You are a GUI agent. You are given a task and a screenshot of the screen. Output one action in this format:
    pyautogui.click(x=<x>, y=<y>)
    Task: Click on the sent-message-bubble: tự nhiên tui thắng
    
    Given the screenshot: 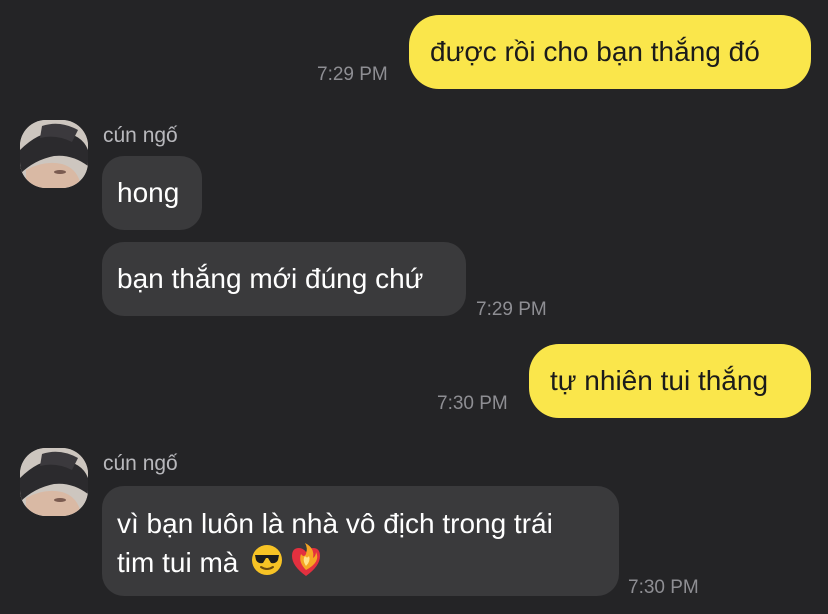 What is the action you would take?
    pyautogui.click(x=670, y=381)
    